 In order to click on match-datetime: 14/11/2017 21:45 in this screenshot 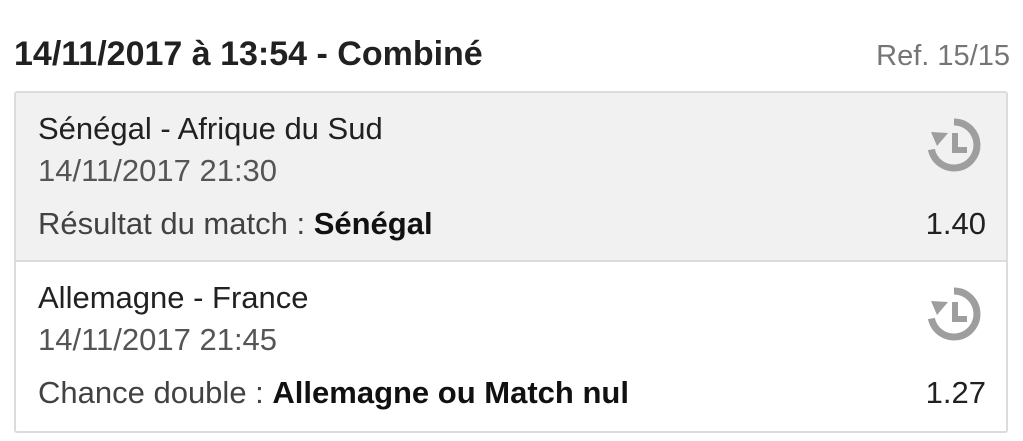, I will do `click(158, 339)`.